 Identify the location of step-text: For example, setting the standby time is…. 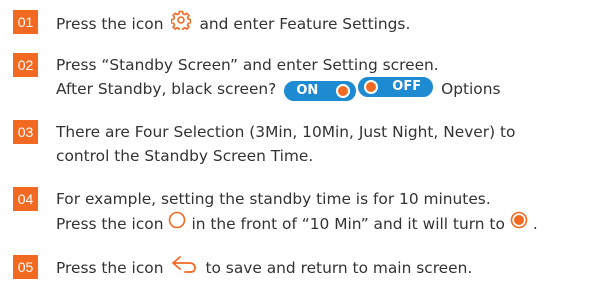
(273, 199).